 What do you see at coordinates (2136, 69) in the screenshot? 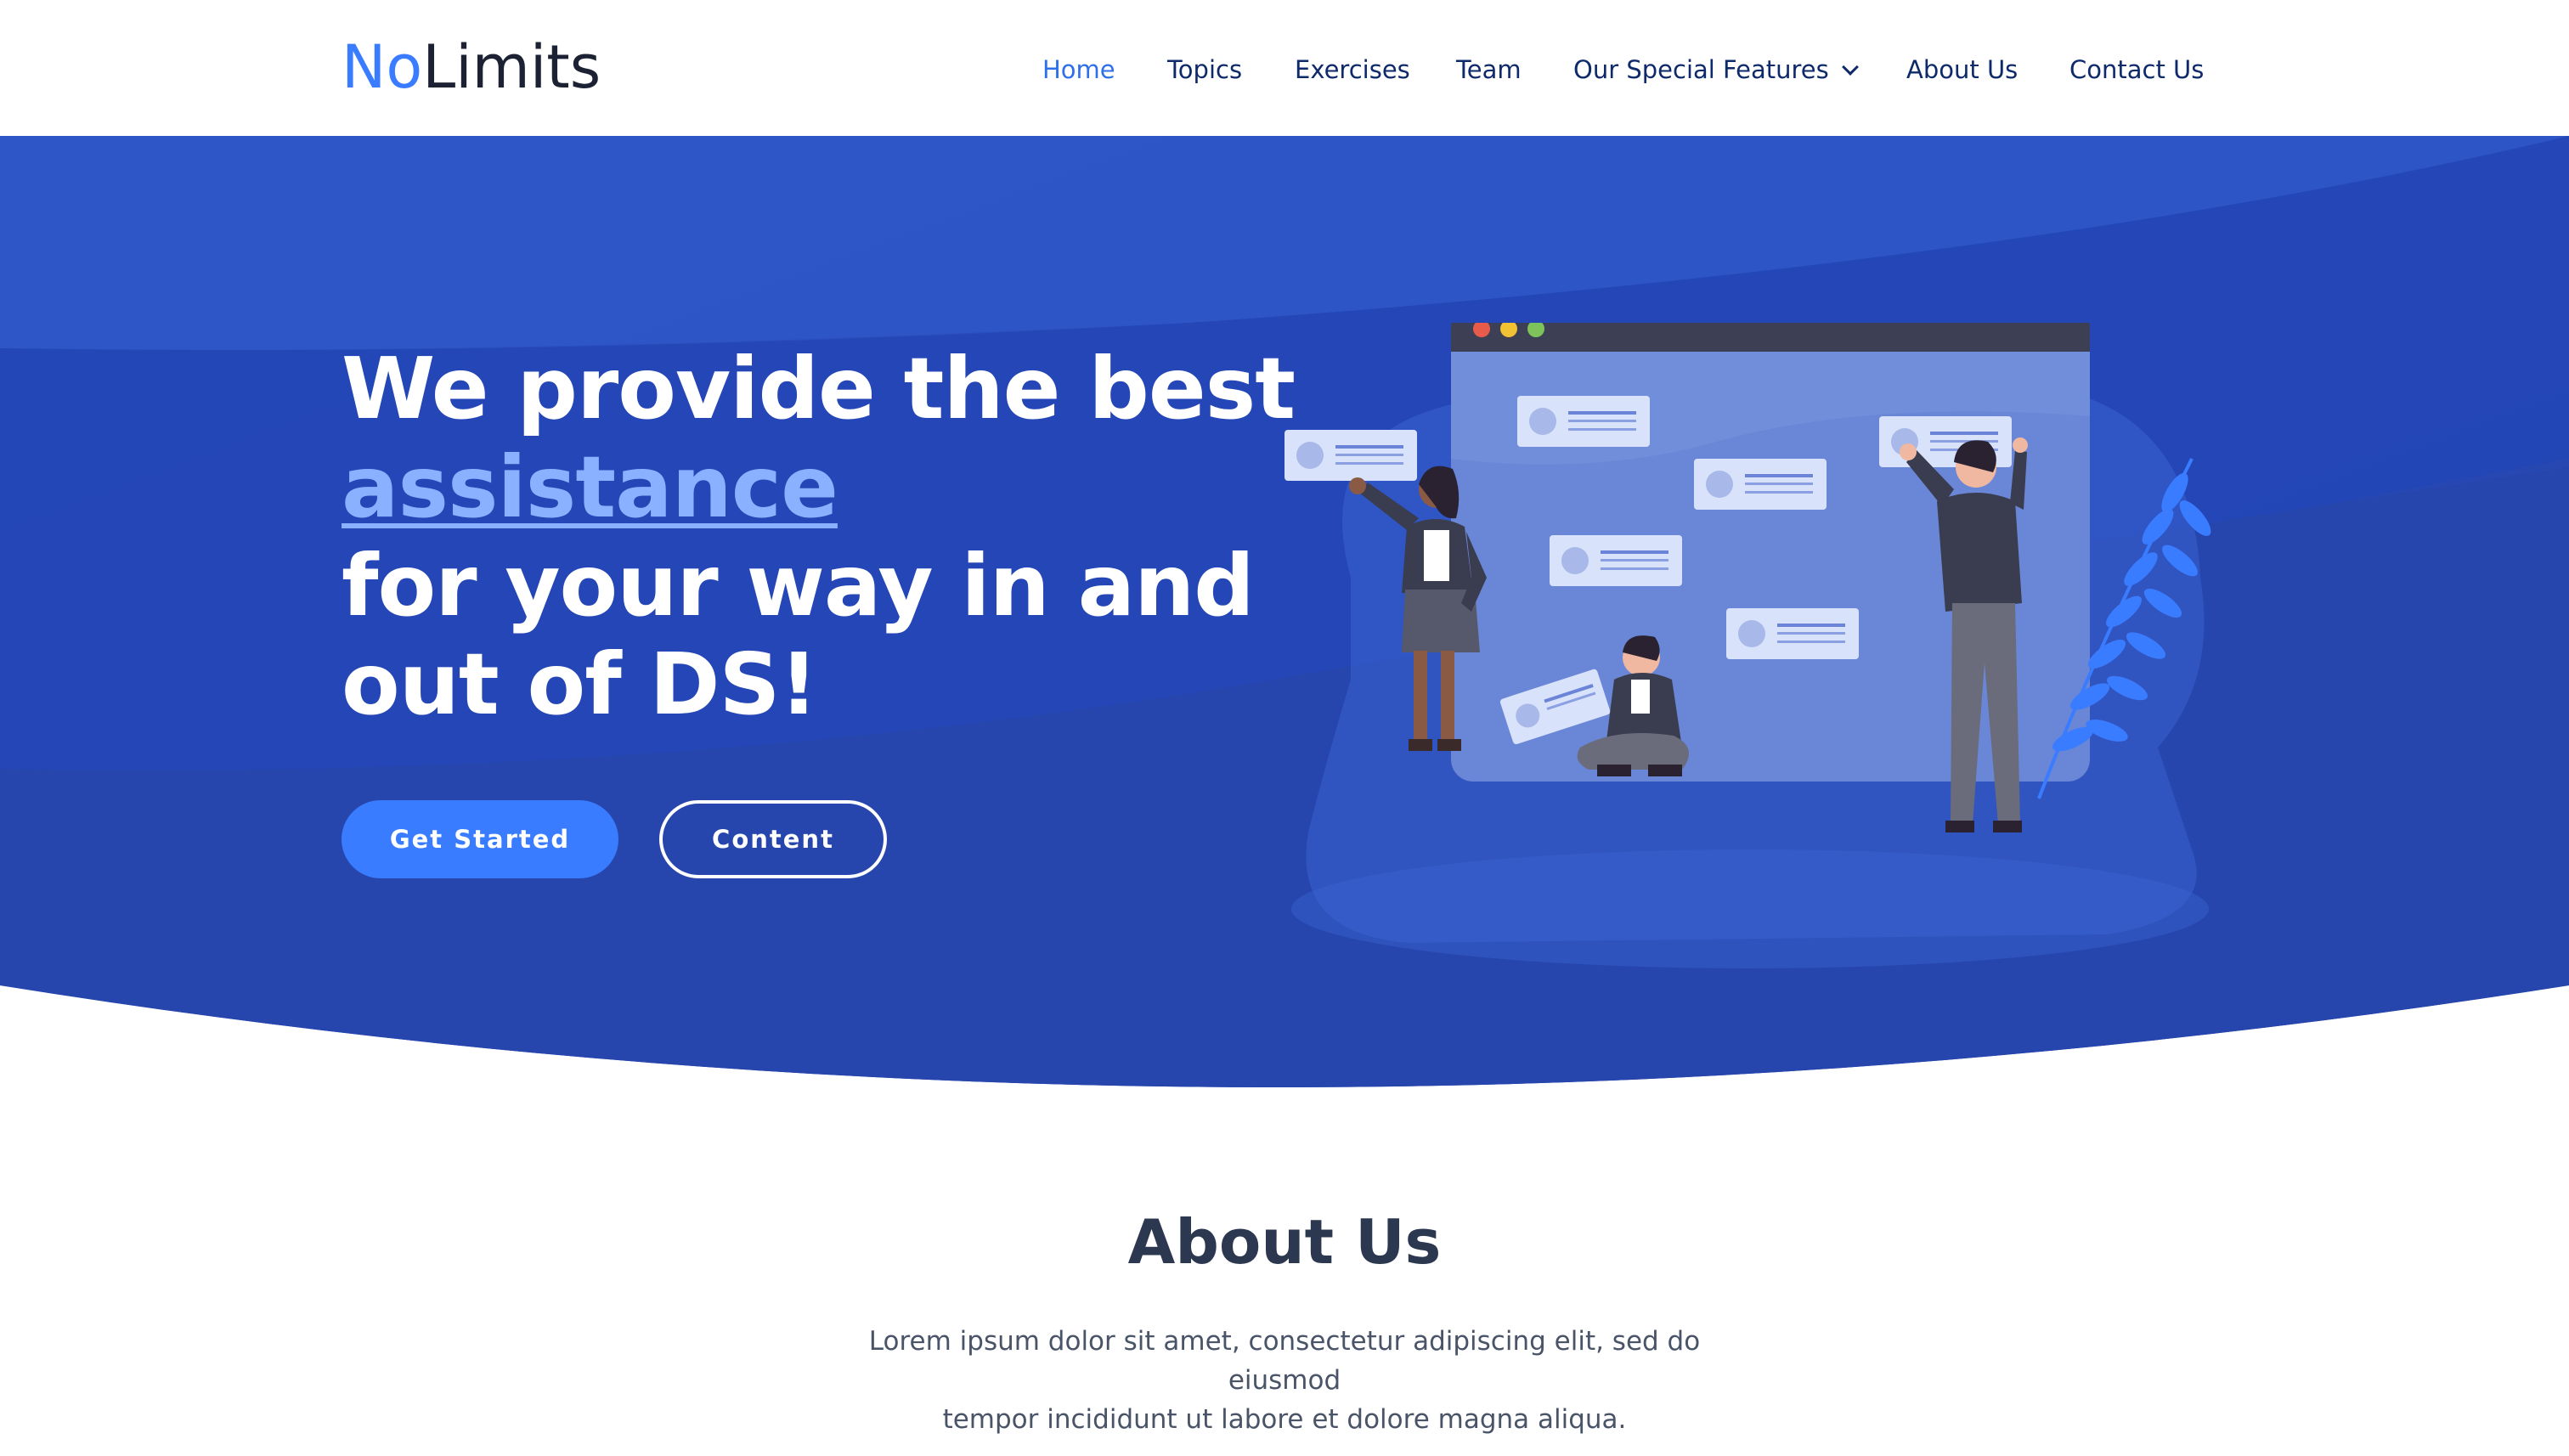
I see `nav-contact: Contact Us` at bounding box center [2136, 69].